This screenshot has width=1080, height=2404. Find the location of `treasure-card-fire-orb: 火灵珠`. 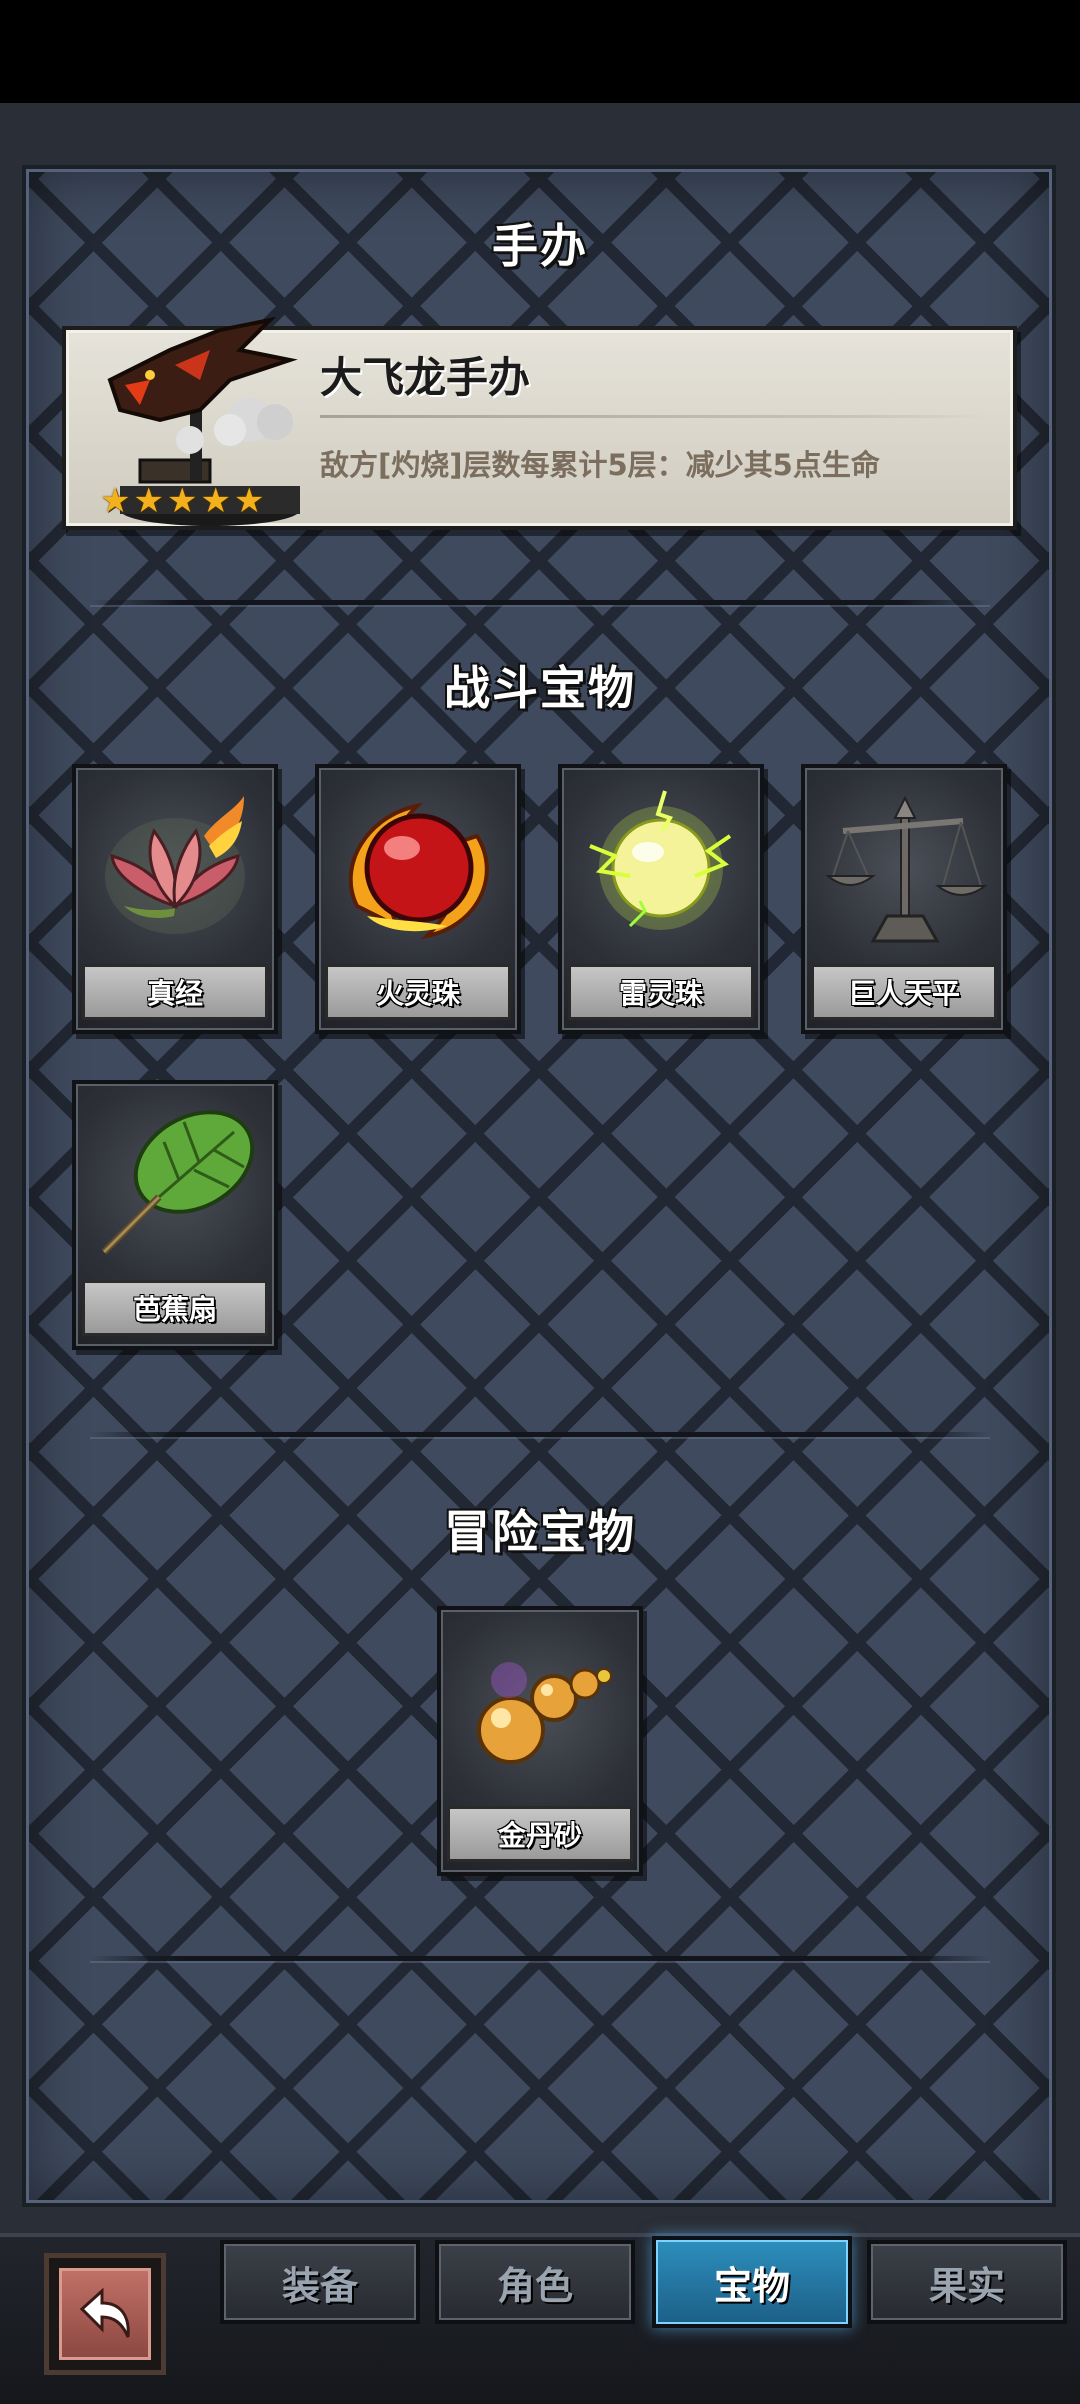

treasure-card-fire-orb: 火灵珠 is located at coordinates (418, 899).